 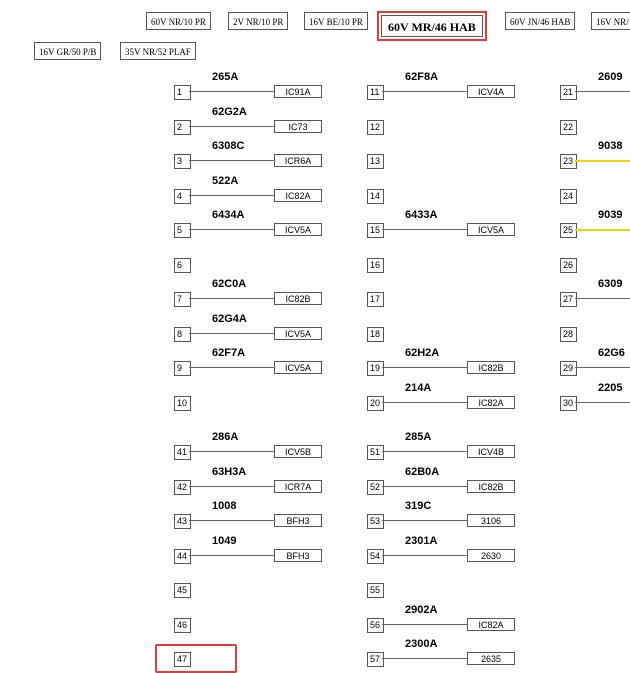 I want to click on destination-57: 2635, so click(x=491, y=658).